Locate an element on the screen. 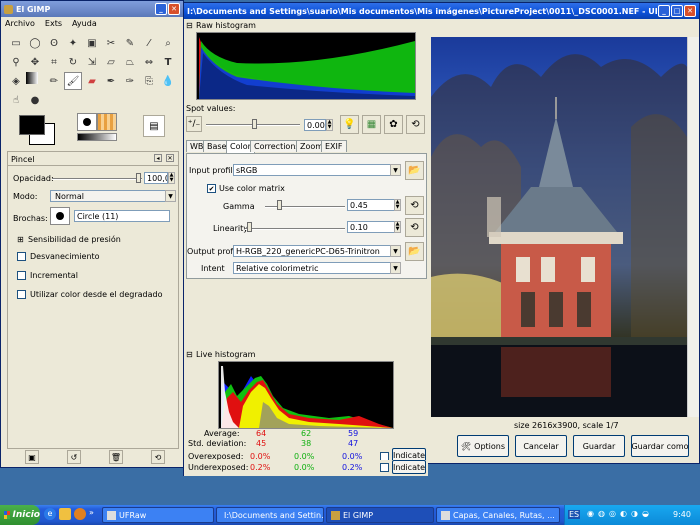 Image resolution: width=700 pixels, height=525 pixels. ufraw-close-icon: ✕ is located at coordinates (690, 11).